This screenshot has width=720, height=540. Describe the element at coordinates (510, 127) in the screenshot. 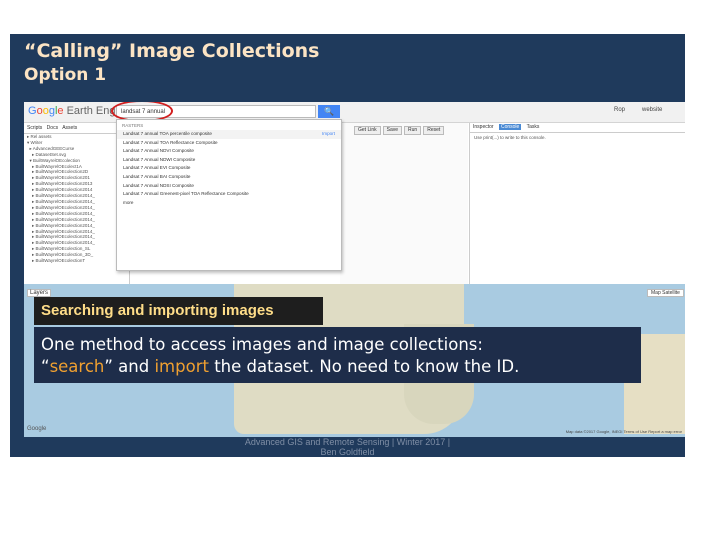

I see `tab-console: Console` at that location.